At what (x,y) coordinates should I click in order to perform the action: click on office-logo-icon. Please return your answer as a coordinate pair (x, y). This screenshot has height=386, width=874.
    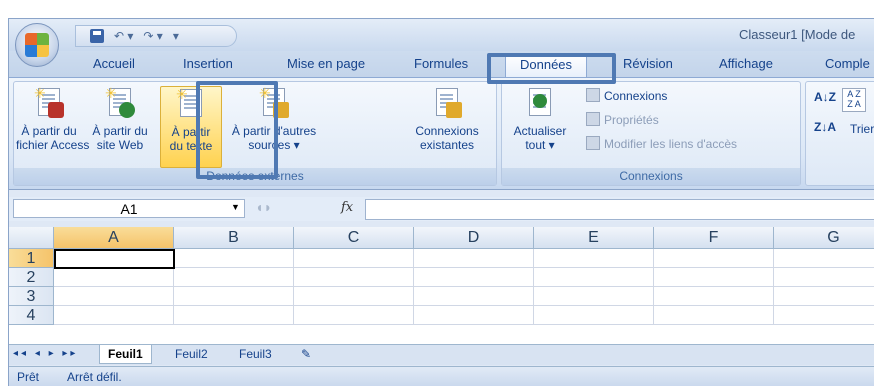
    Looking at the image, I should click on (37, 45).